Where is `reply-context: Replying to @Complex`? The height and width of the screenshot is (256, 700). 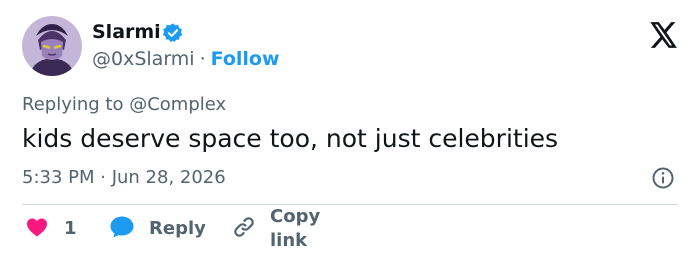
reply-context: Replying to @Complex is located at coordinates (124, 105).